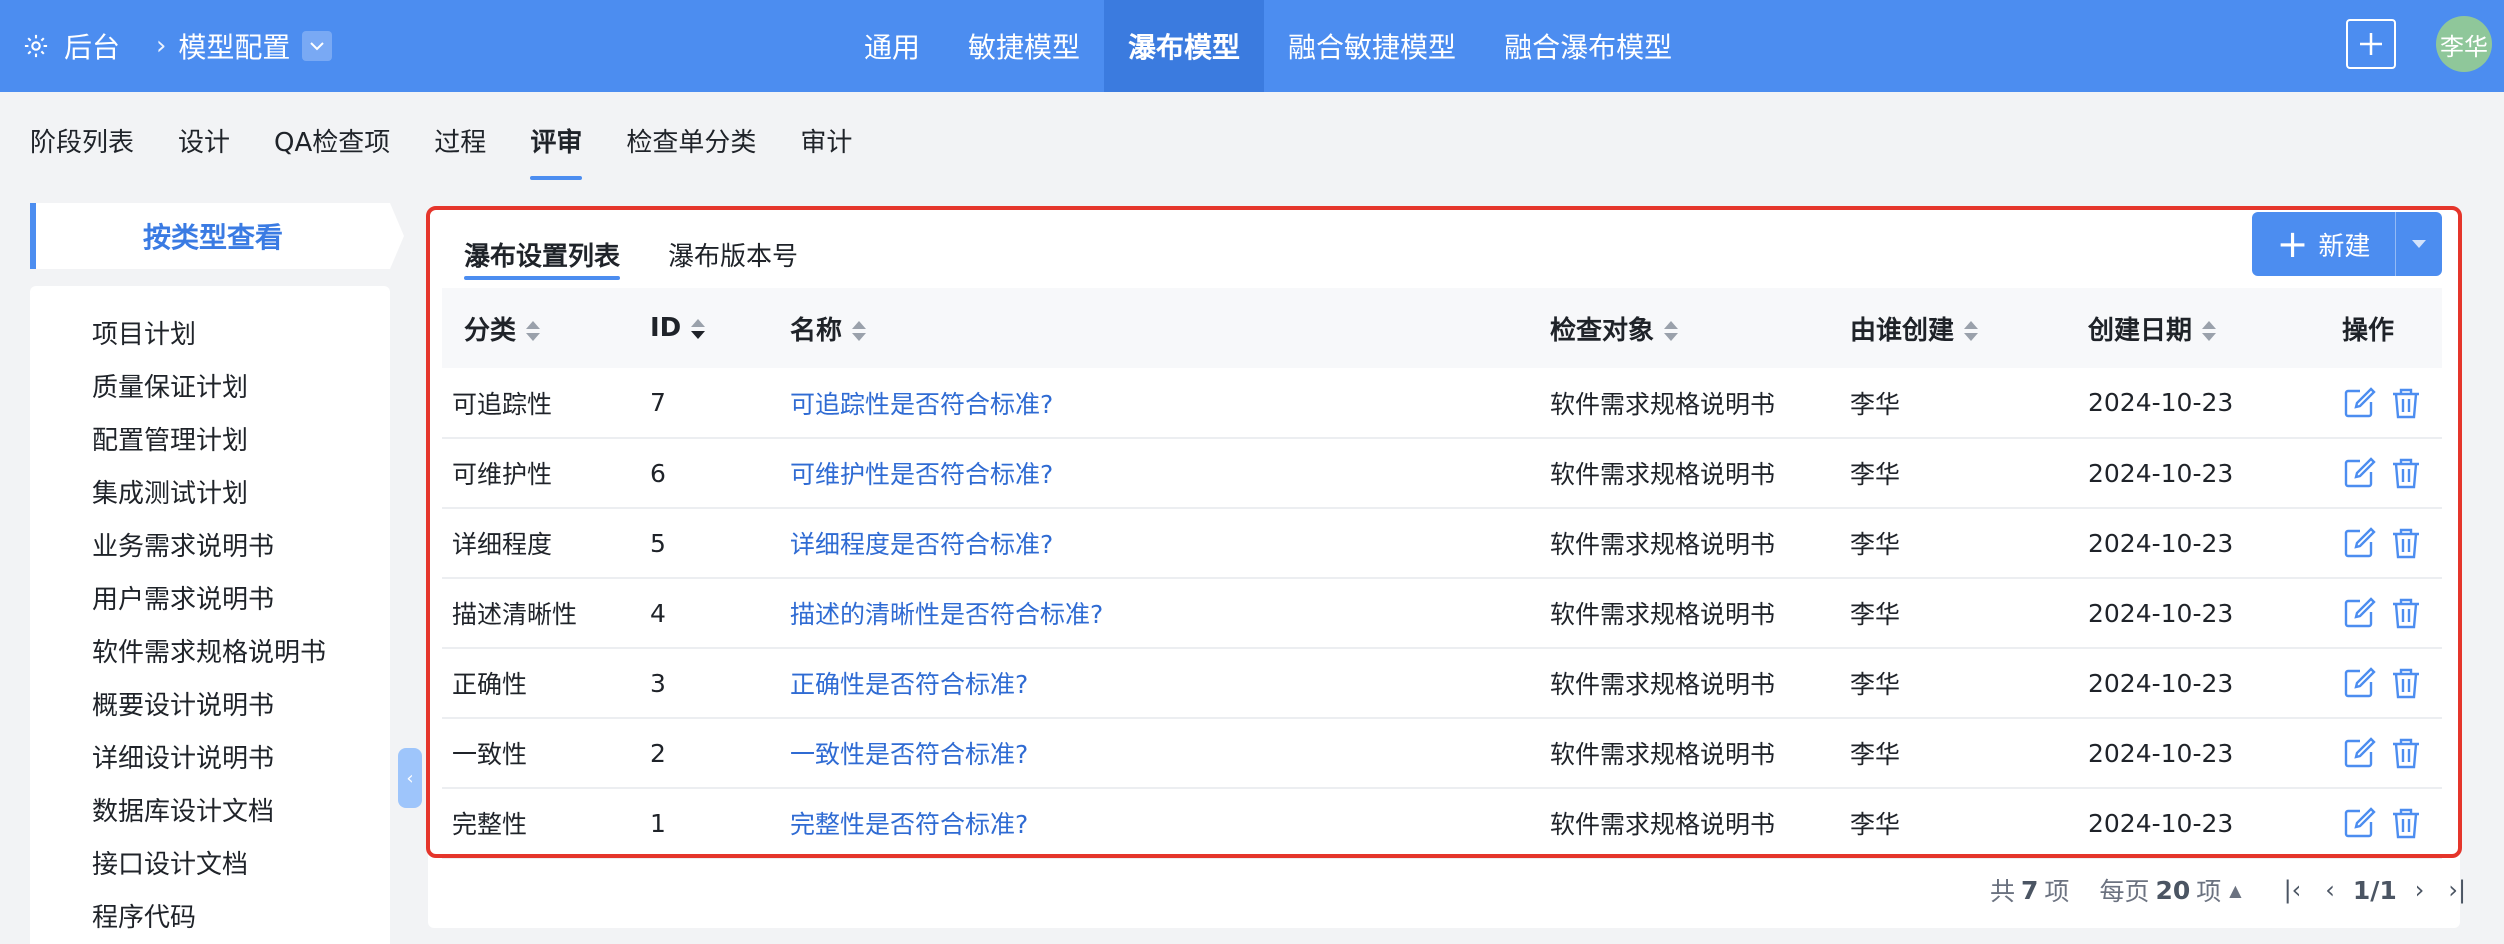 The height and width of the screenshot is (944, 2504). What do you see at coordinates (1165, 613) in the screenshot?
I see `cell-name-link: 描述的清晰性是否符合标准?` at bounding box center [1165, 613].